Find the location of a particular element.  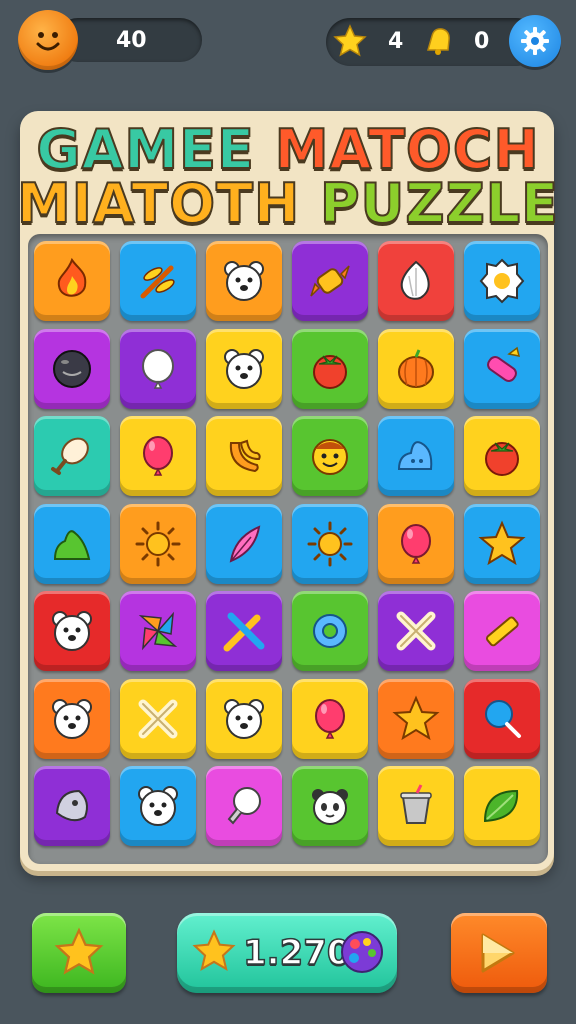

pencil-icon is located at coordinates (502, 631).